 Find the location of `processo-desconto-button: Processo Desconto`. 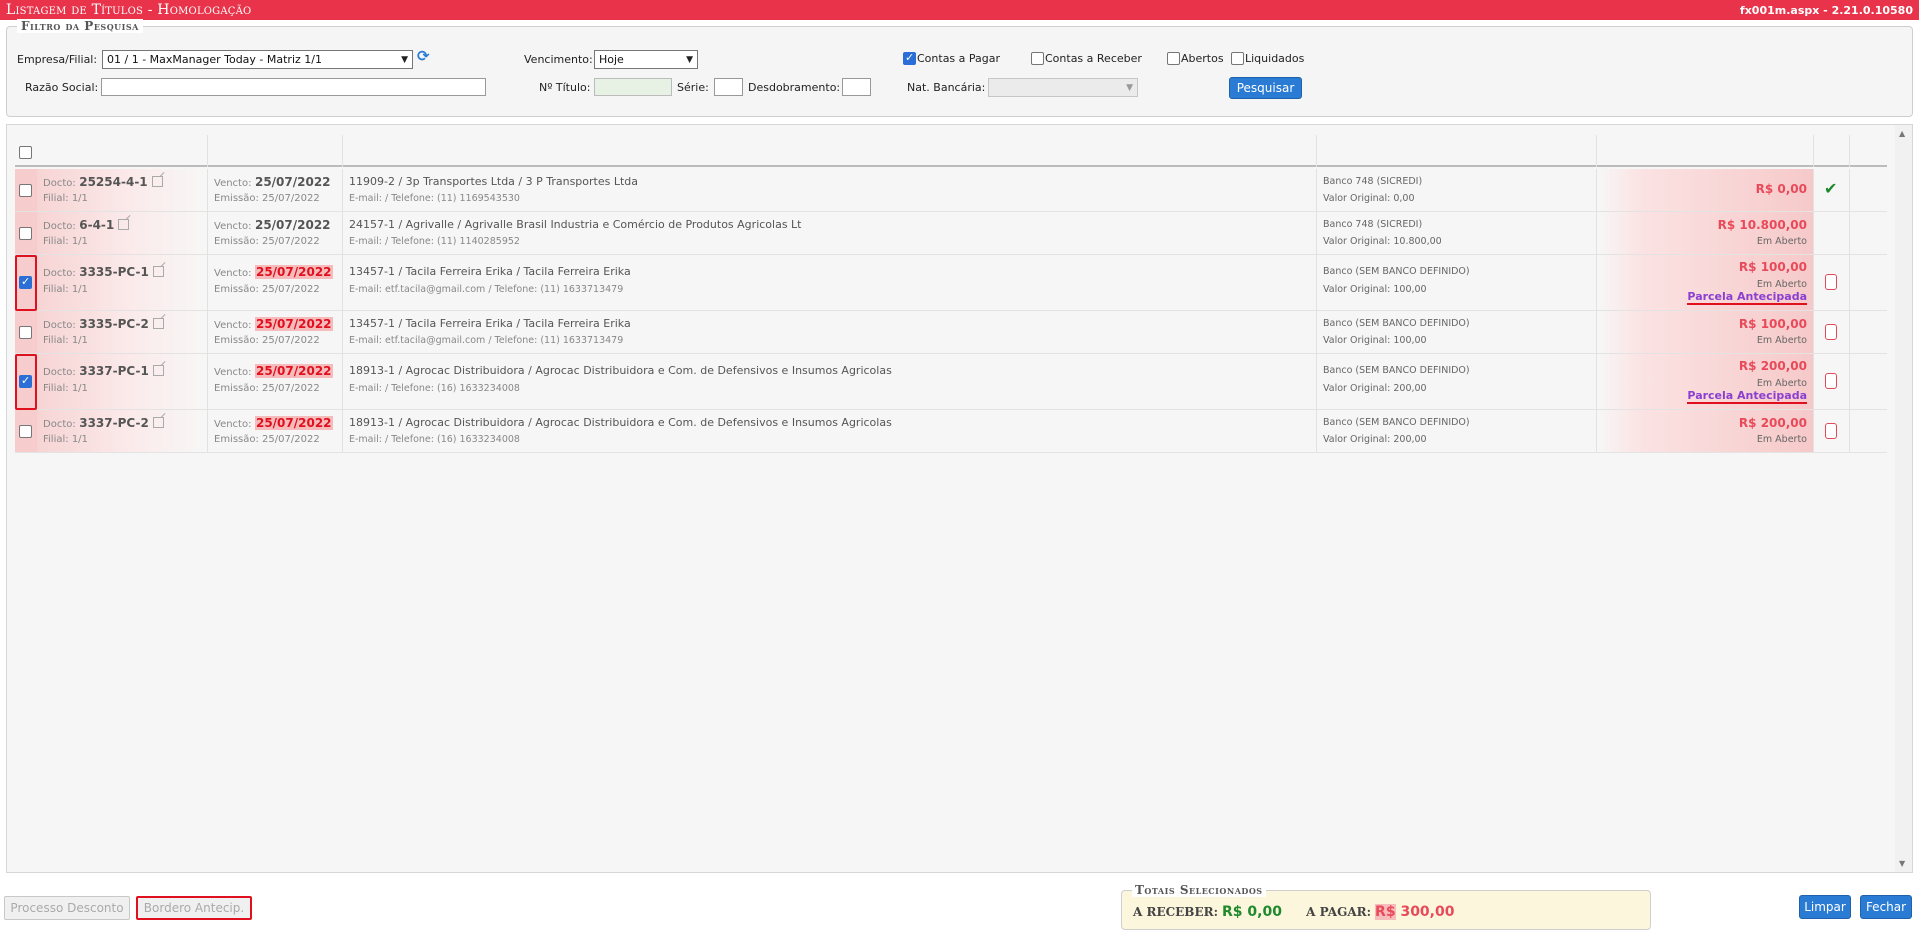

processo-desconto-button: Processo Desconto is located at coordinates (67, 908).